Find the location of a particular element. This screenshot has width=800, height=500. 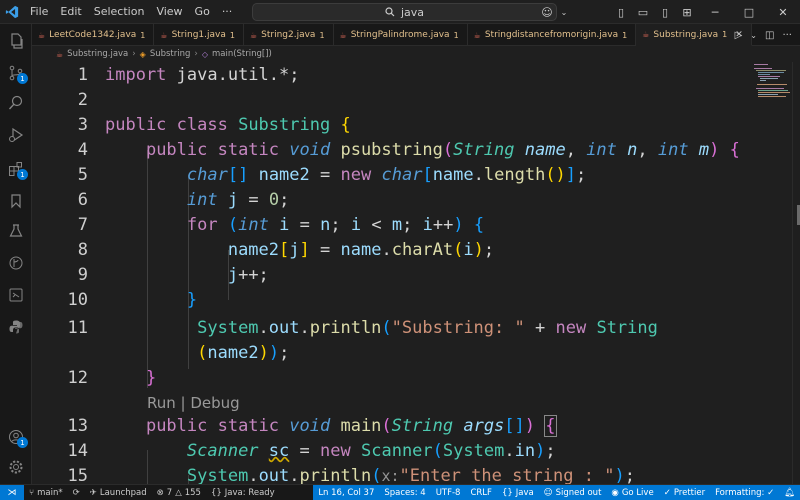

status-problems: ⊗ 7 △ 155 is located at coordinates (179, 492).